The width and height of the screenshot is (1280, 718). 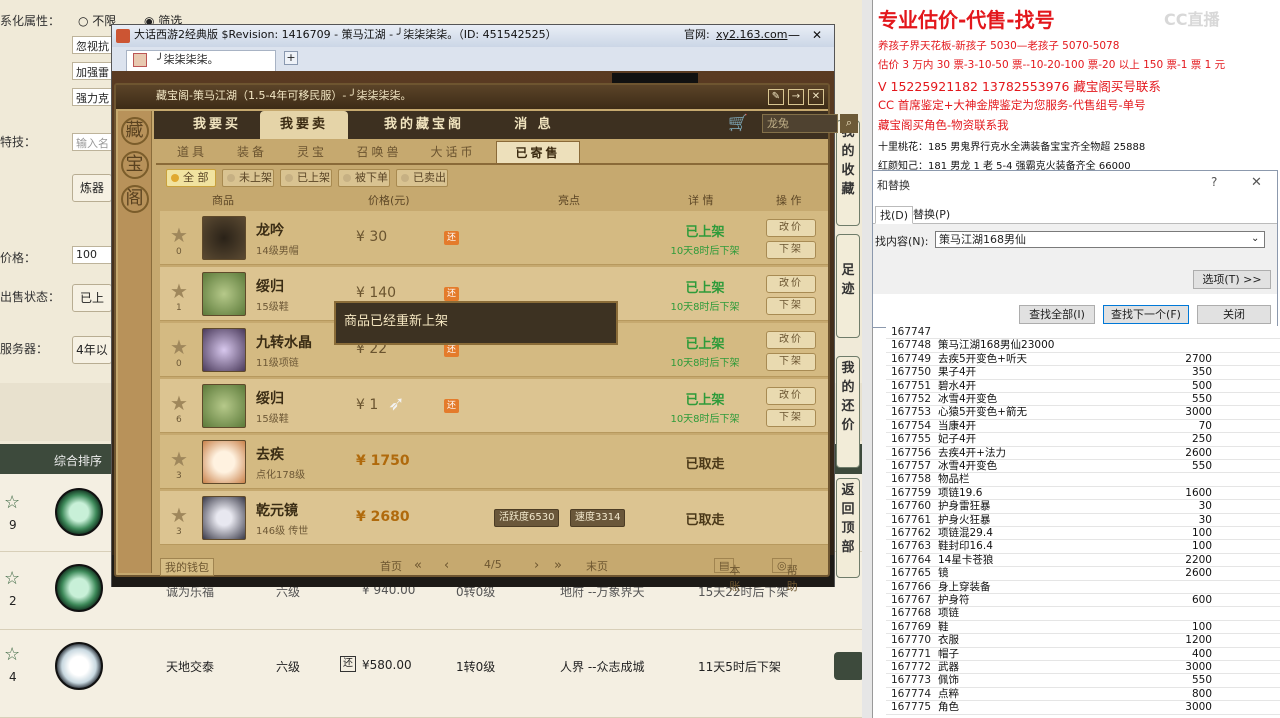 What do you see at coordinates (453, 152) in the screenshot?
I see `subtab-currency: 大话币` at bounding box center [453, 152].